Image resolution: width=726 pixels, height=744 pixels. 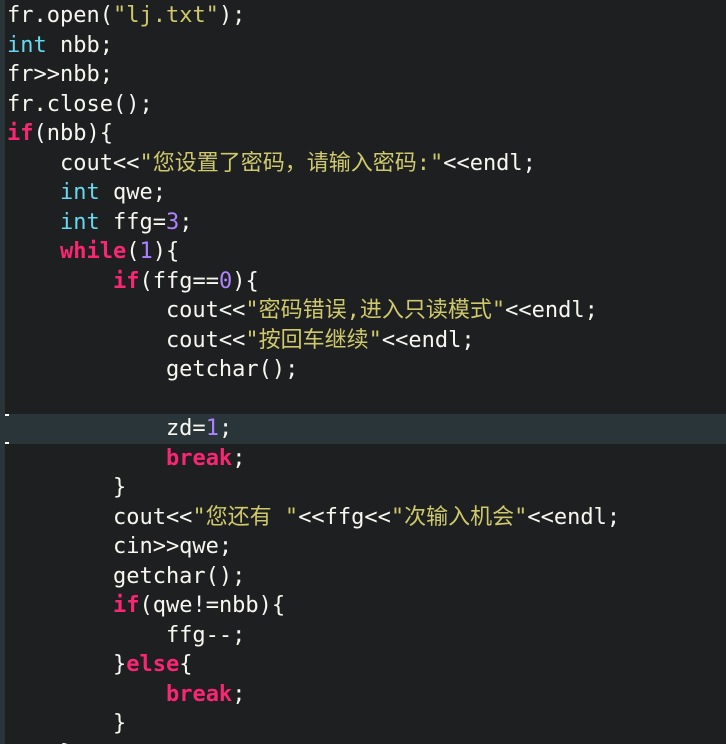 What do you see at coordinates (291, 163) in the screenshot?
I see `code-token-str: "您设置了密码，请输入密码:"` at bounding box center [291, 163].